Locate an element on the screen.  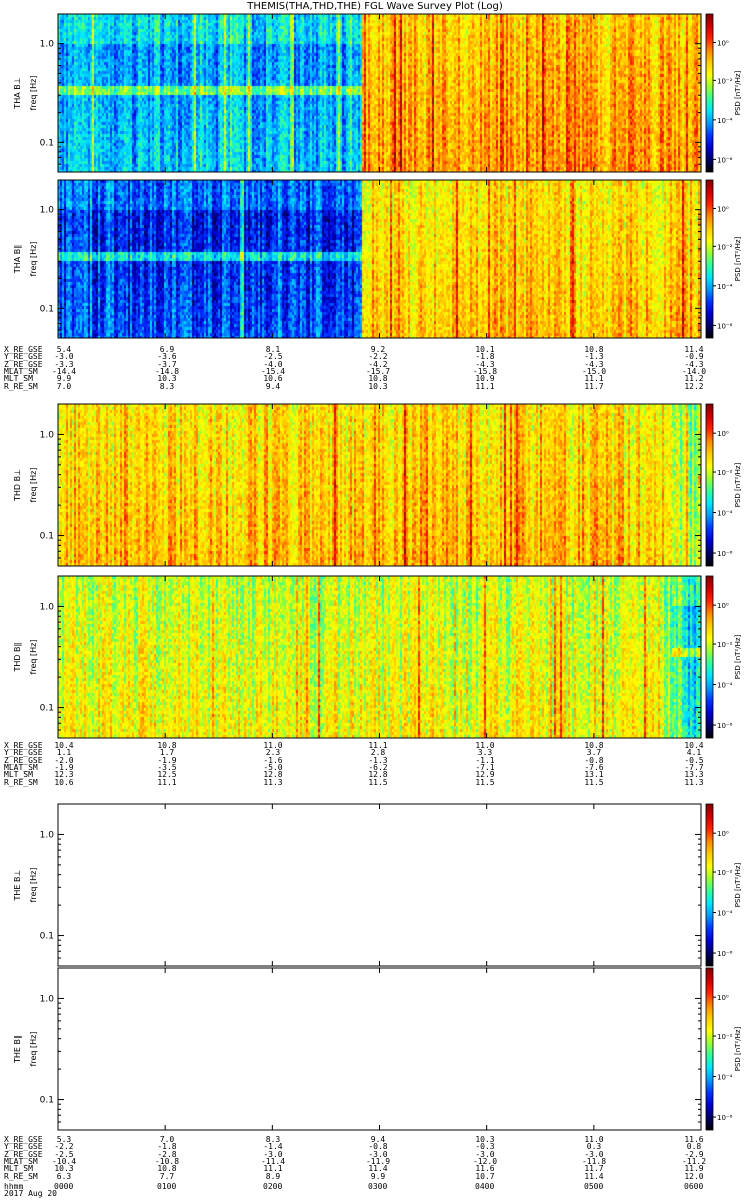
y-axis-label: THD B⊥ is located at coordinates (17, 485).